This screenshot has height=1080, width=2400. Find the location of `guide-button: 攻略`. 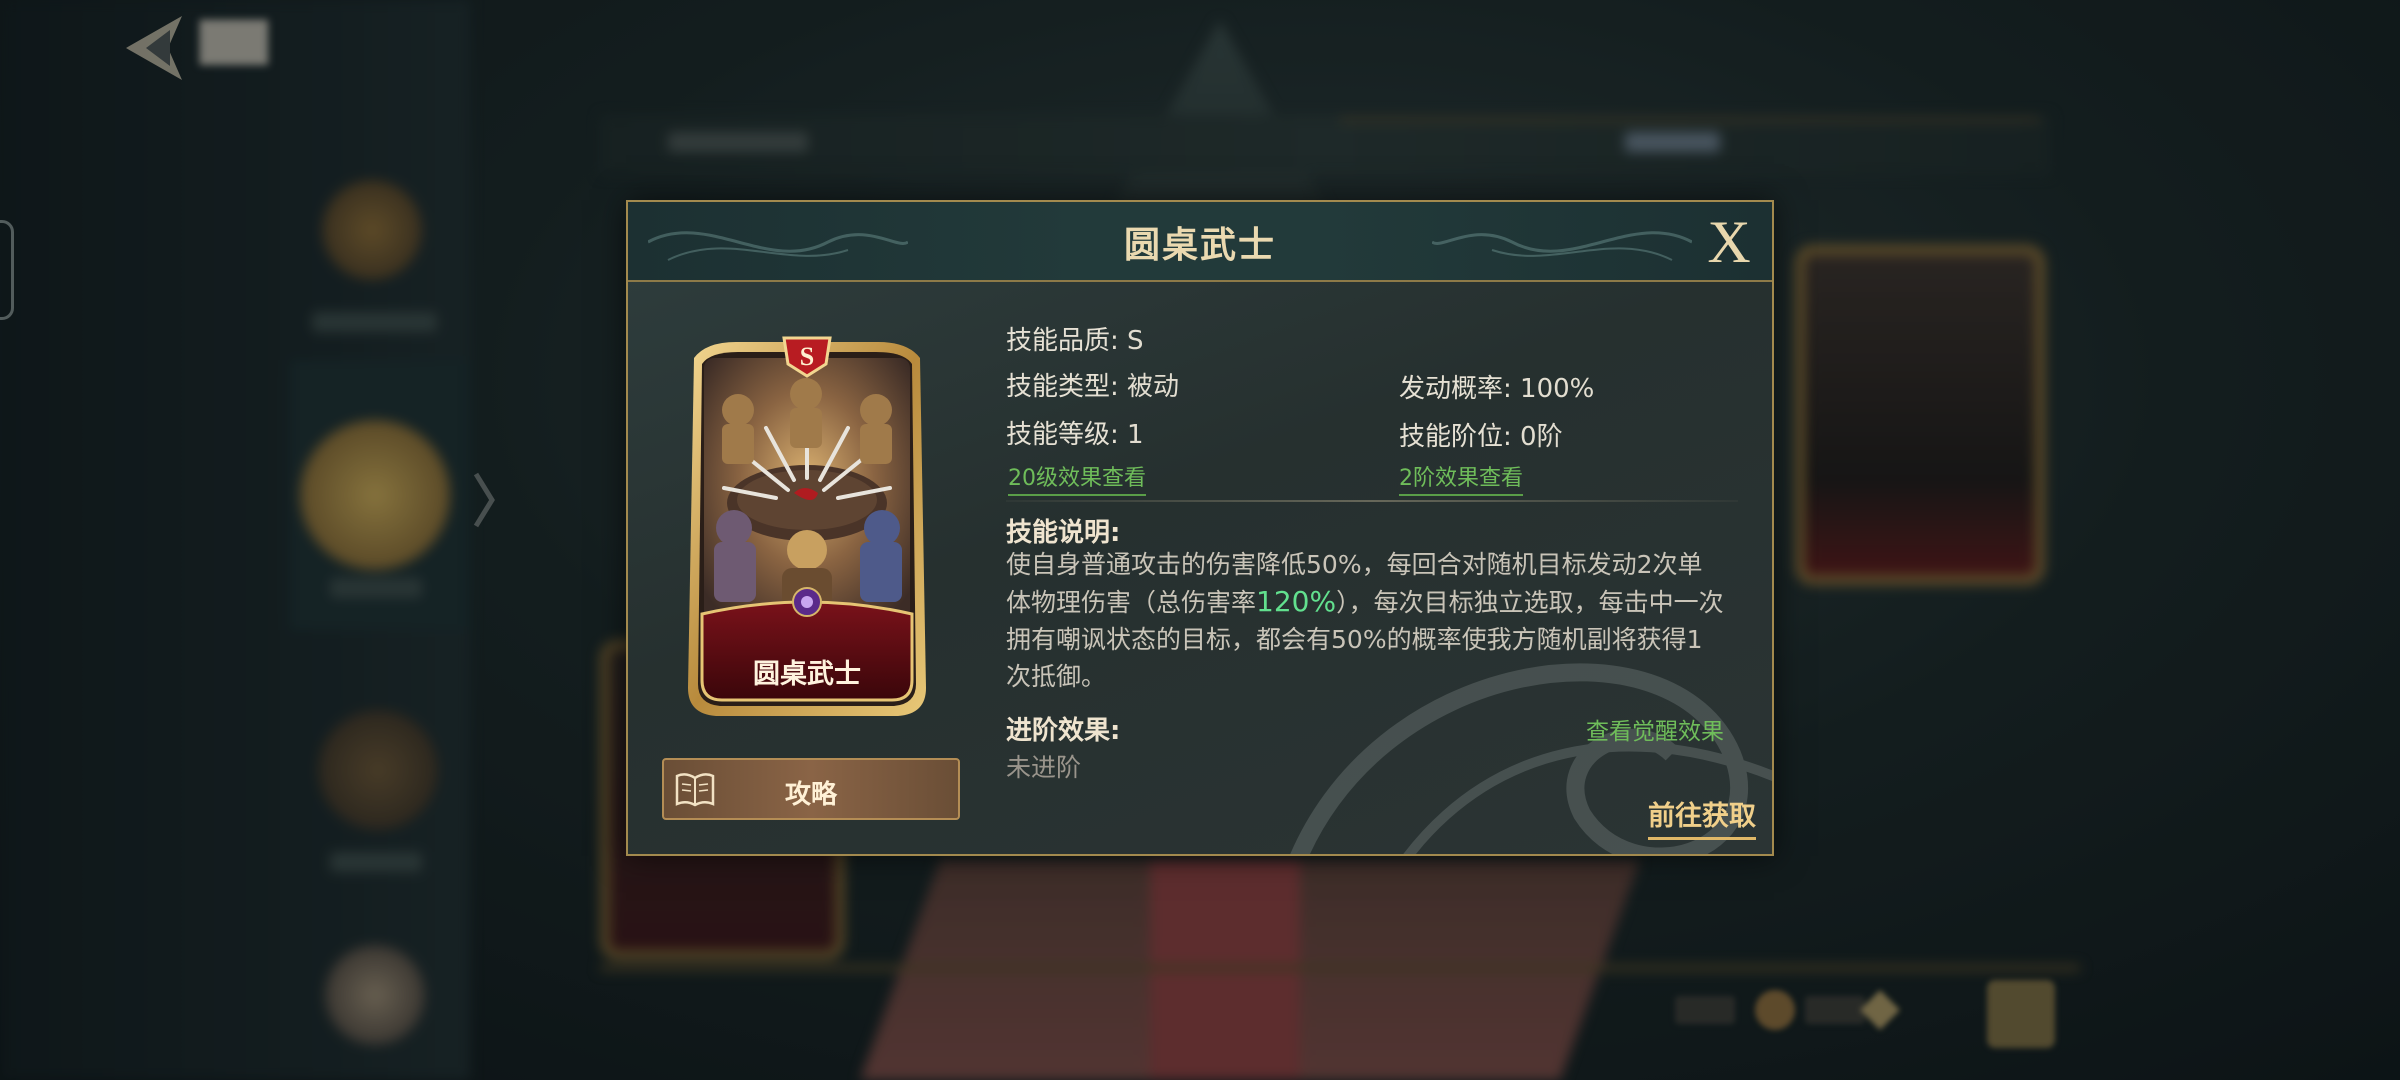

guide-button: 攻略 is located at coordinates (811, 789).